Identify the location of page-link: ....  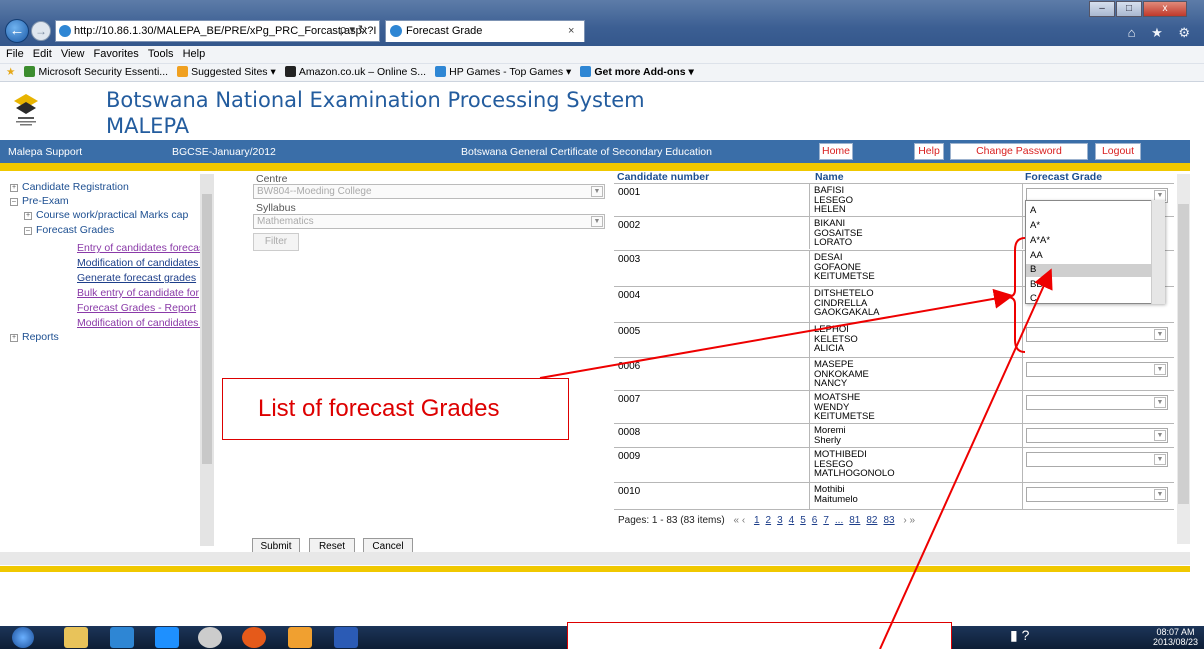
(839, 520).